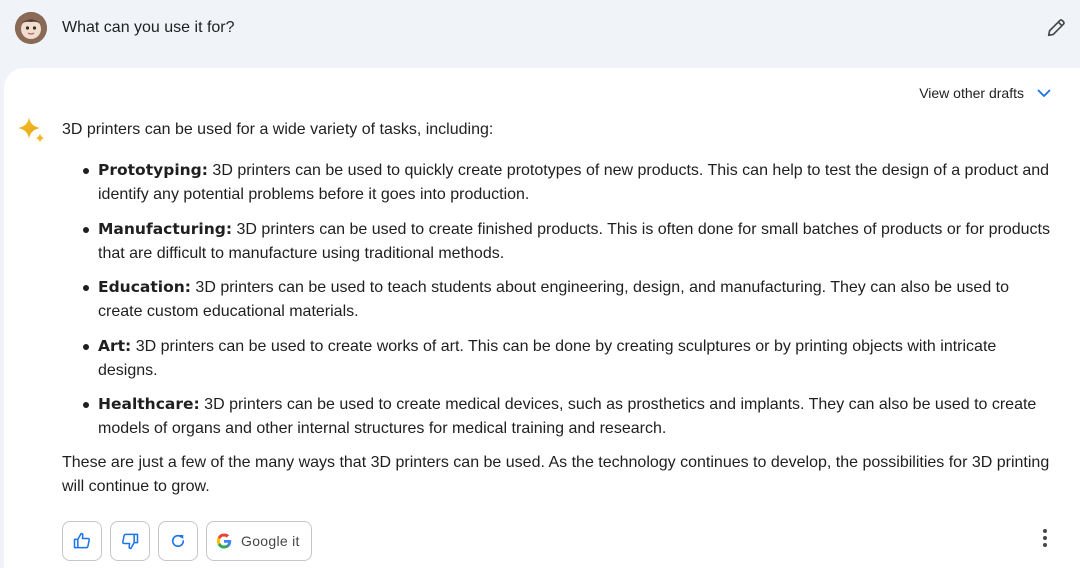  What do you see at coordinates (149, 404) in the screenshot?
I see `list-item-term: Healthcare:` at bounding box center [149, 404].